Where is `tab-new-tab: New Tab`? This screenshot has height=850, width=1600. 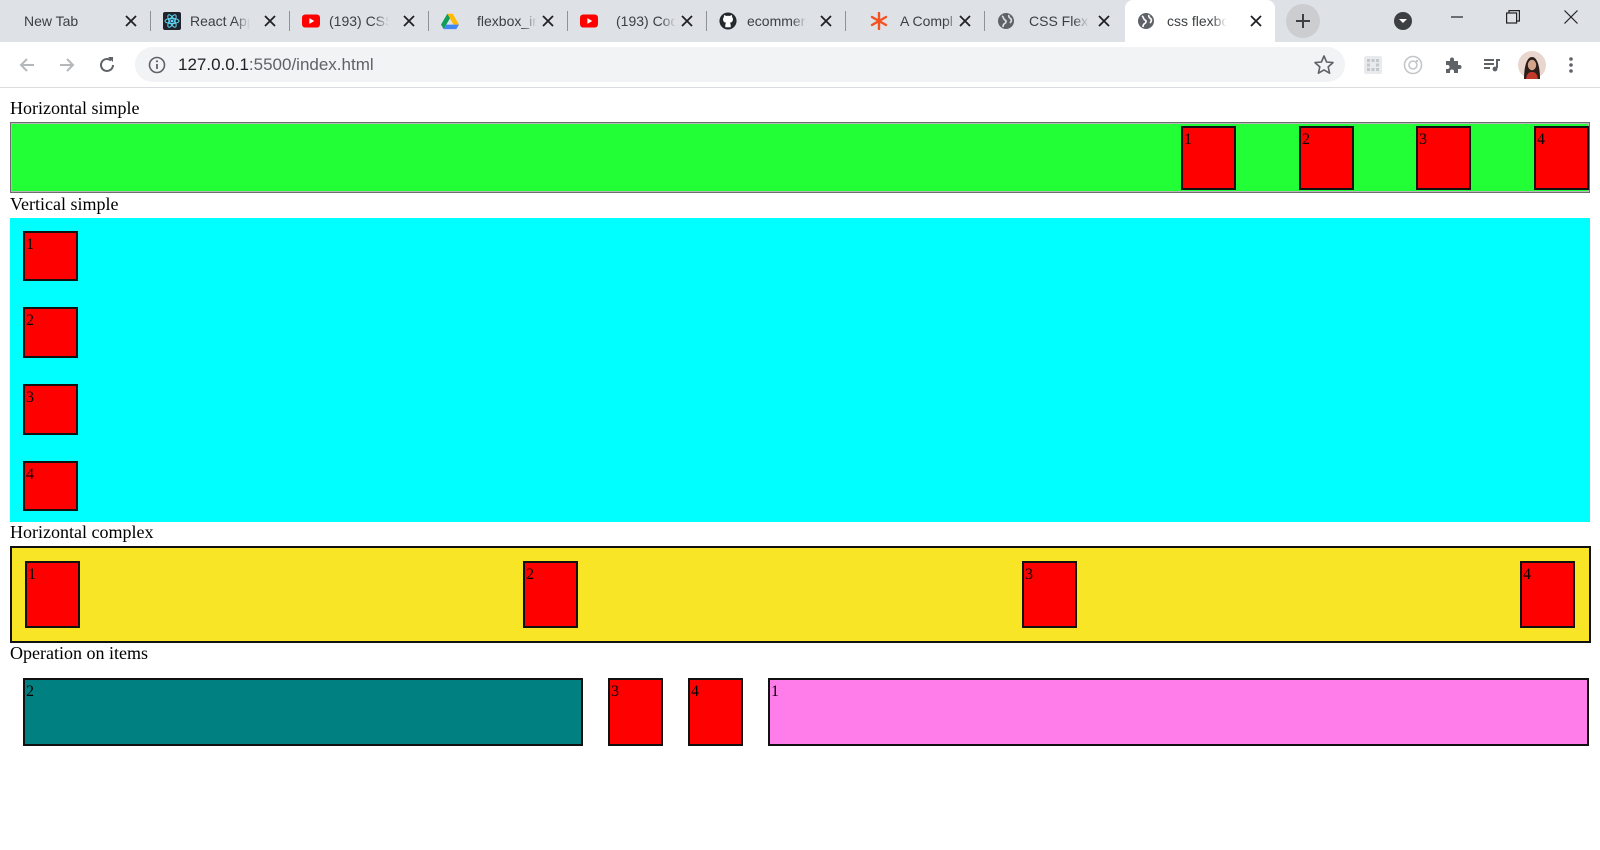 tab-new-tab: New Tab is located at coordinates (75, 21).